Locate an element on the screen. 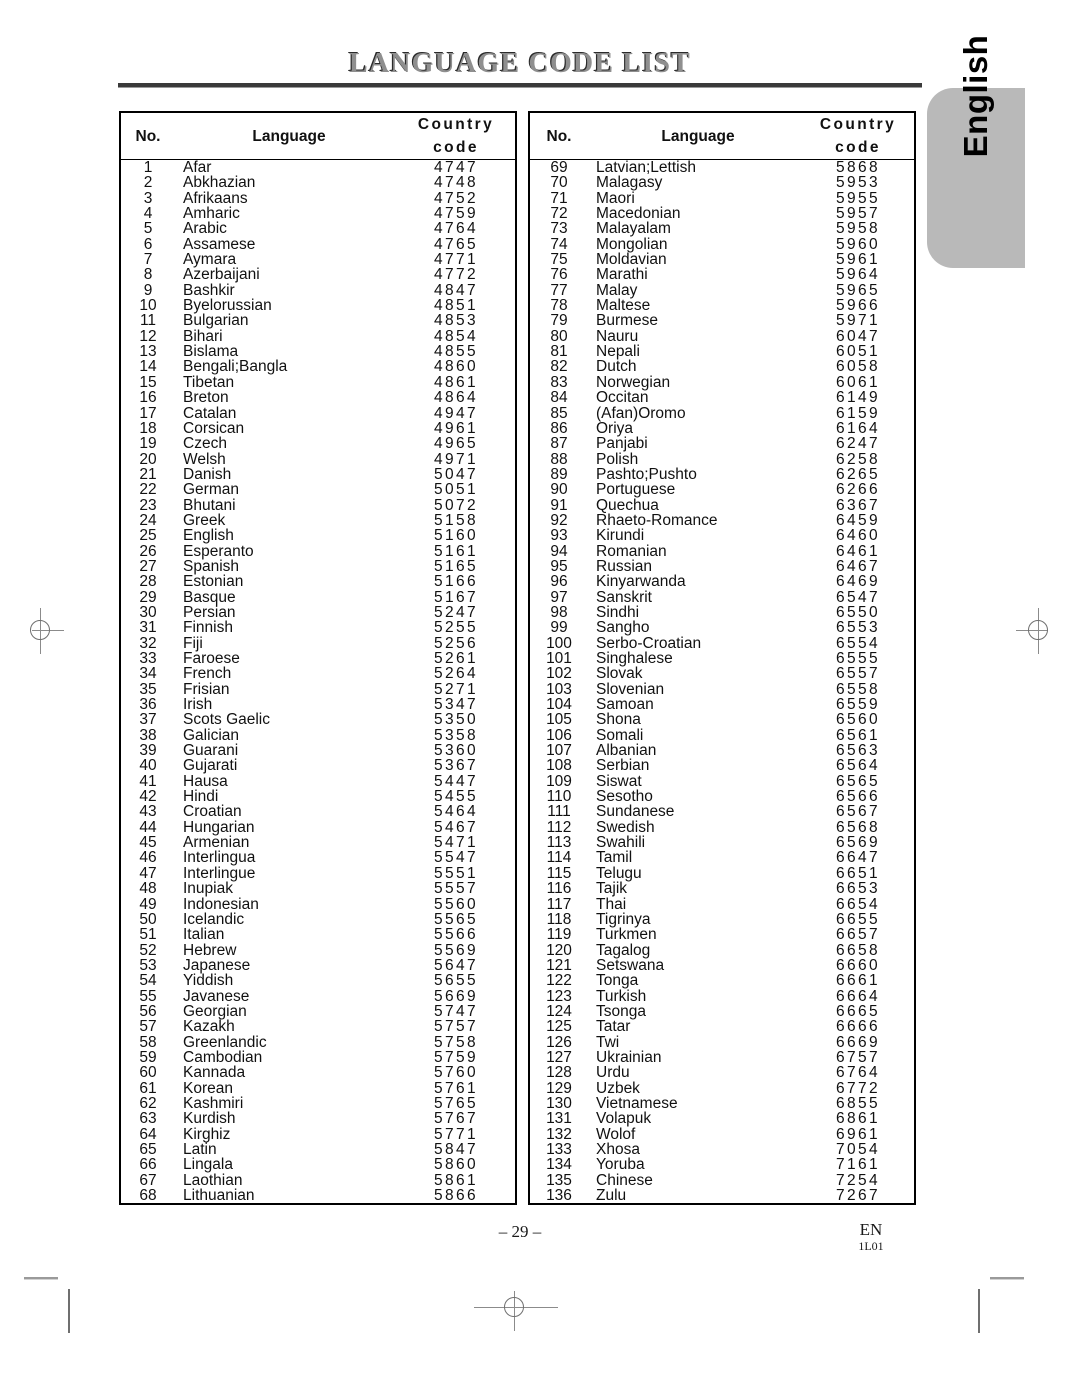  table-row: 15 Tibetan 4861 is located at coordinates (318, 382).